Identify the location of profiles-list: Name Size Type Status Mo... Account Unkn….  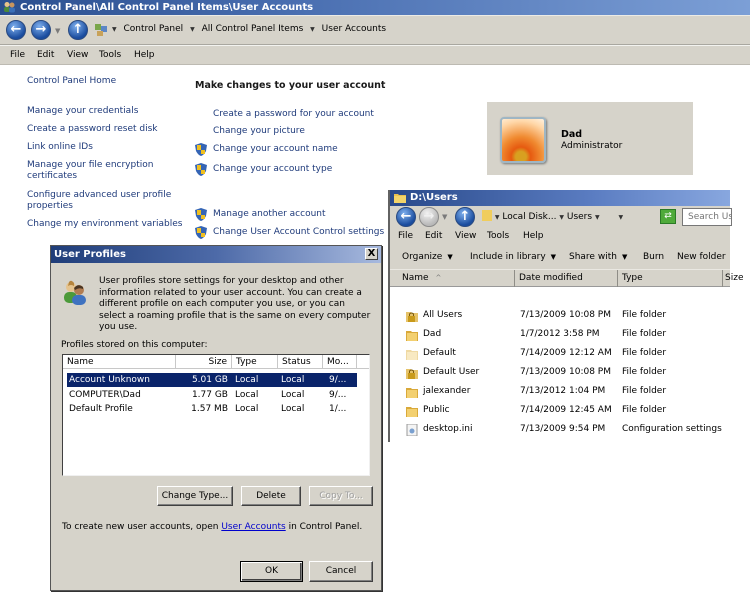
(216, 415).